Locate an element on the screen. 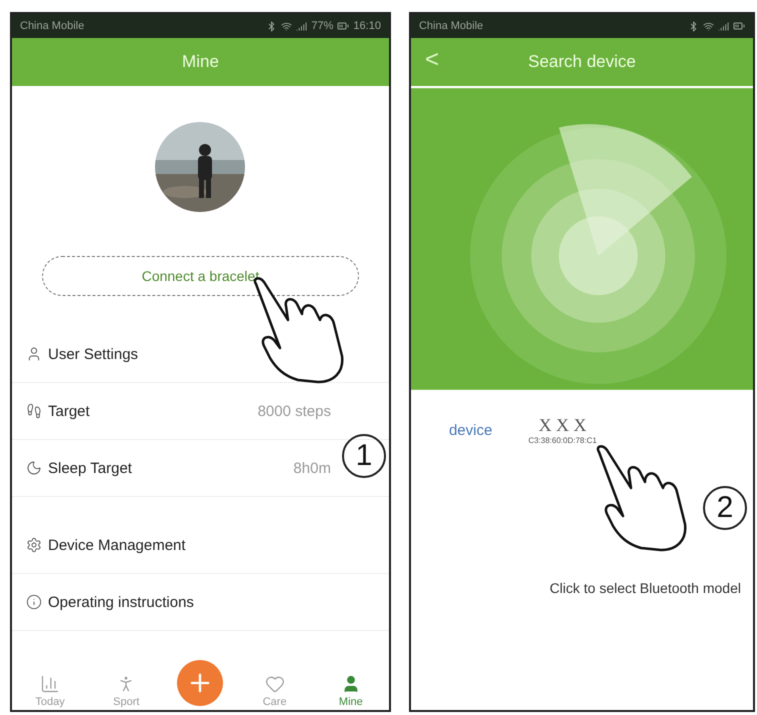 The height and width of the screenshot is (715, 757). info-icon is located at coordinates (34, 602).